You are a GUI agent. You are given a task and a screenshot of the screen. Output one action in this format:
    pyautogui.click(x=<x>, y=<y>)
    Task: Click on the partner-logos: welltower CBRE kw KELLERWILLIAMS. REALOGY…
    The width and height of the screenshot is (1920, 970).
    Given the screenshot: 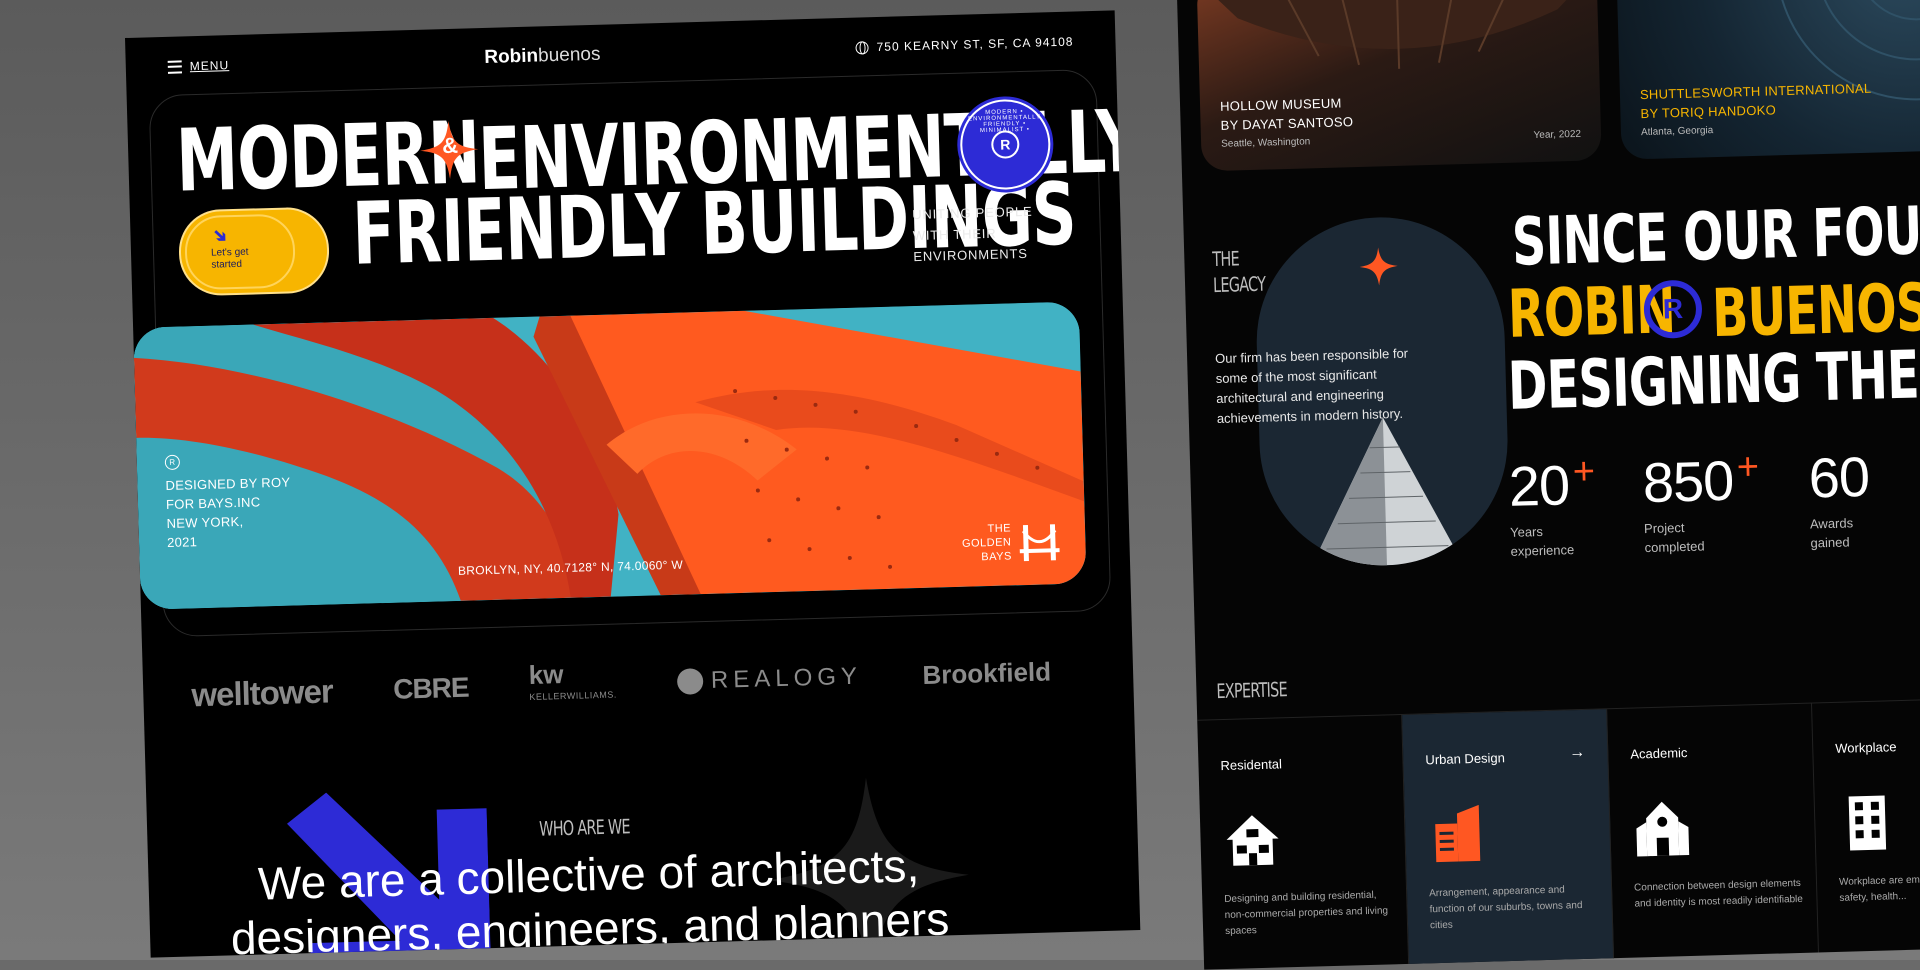 What is the action you would take?
    pyautogui.click(x=621, y=683)
    